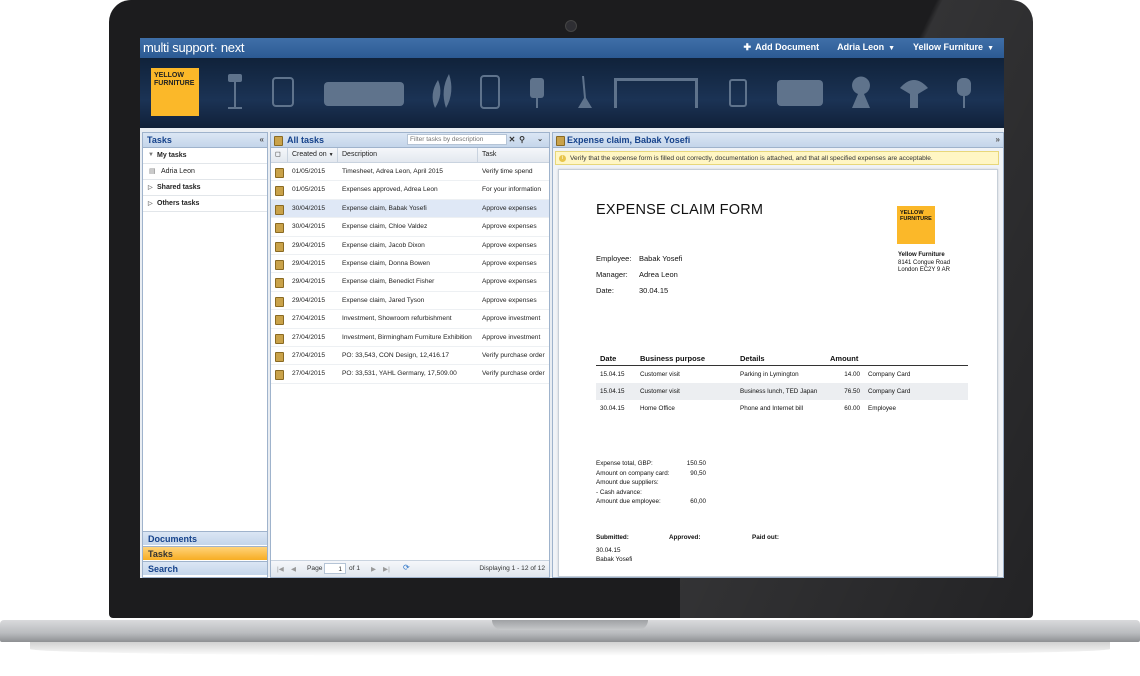 Image resolution: width=1140 pixels, height=676 pixels. I want to click on nav-search: Search, so click(205, 568).